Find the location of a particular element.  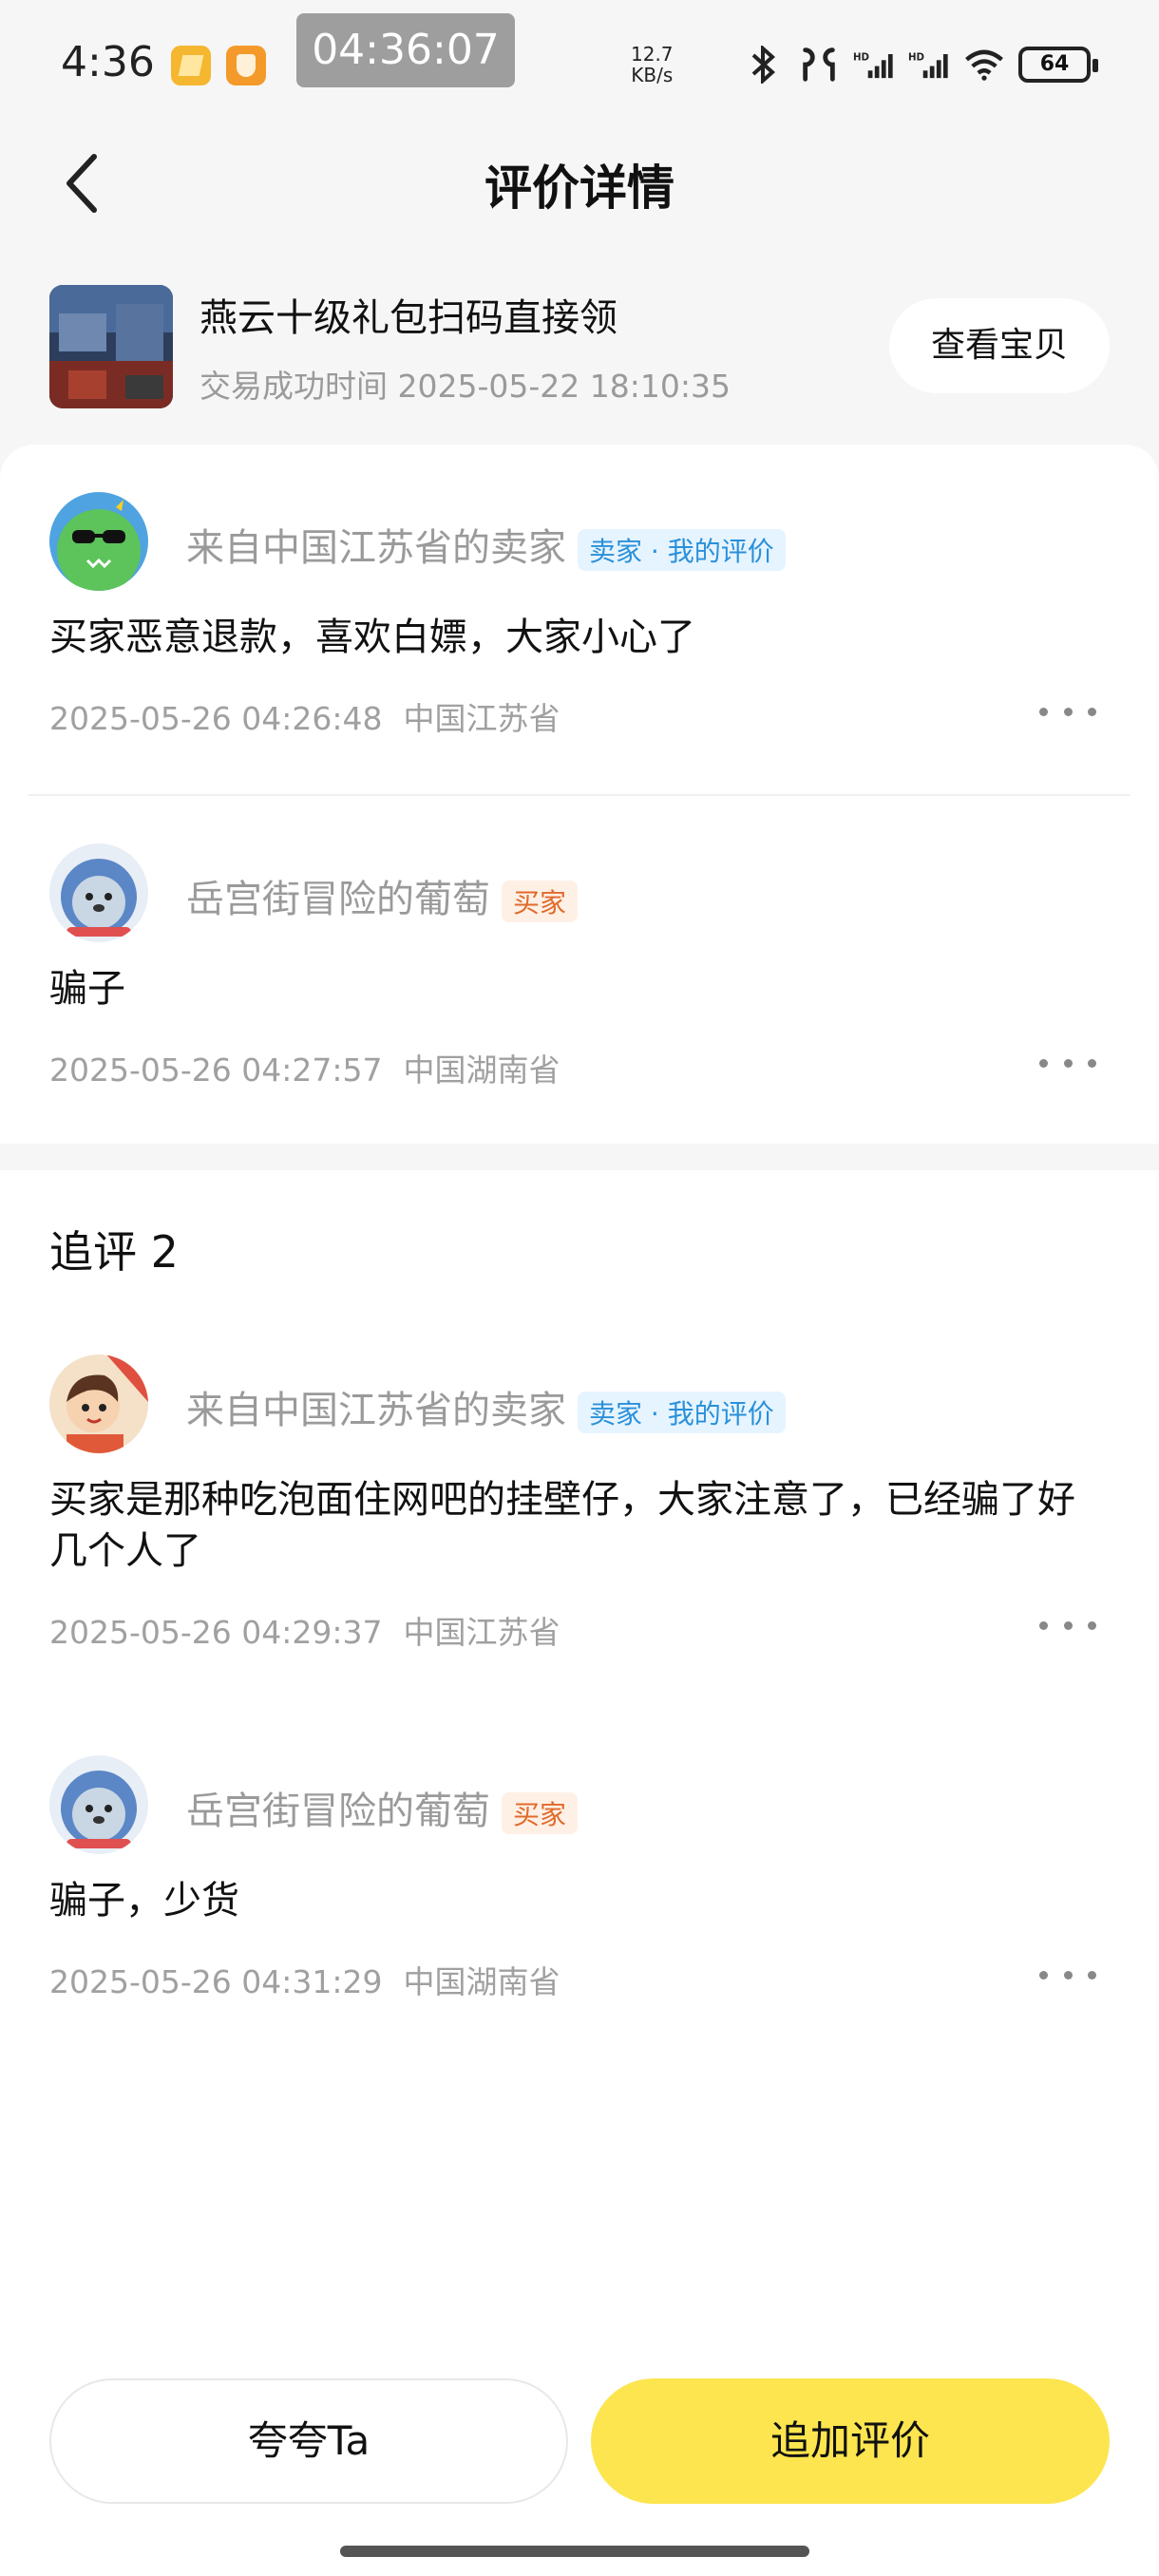

network-speed: 12.7 KB/s is located at coordinates (652, 64).